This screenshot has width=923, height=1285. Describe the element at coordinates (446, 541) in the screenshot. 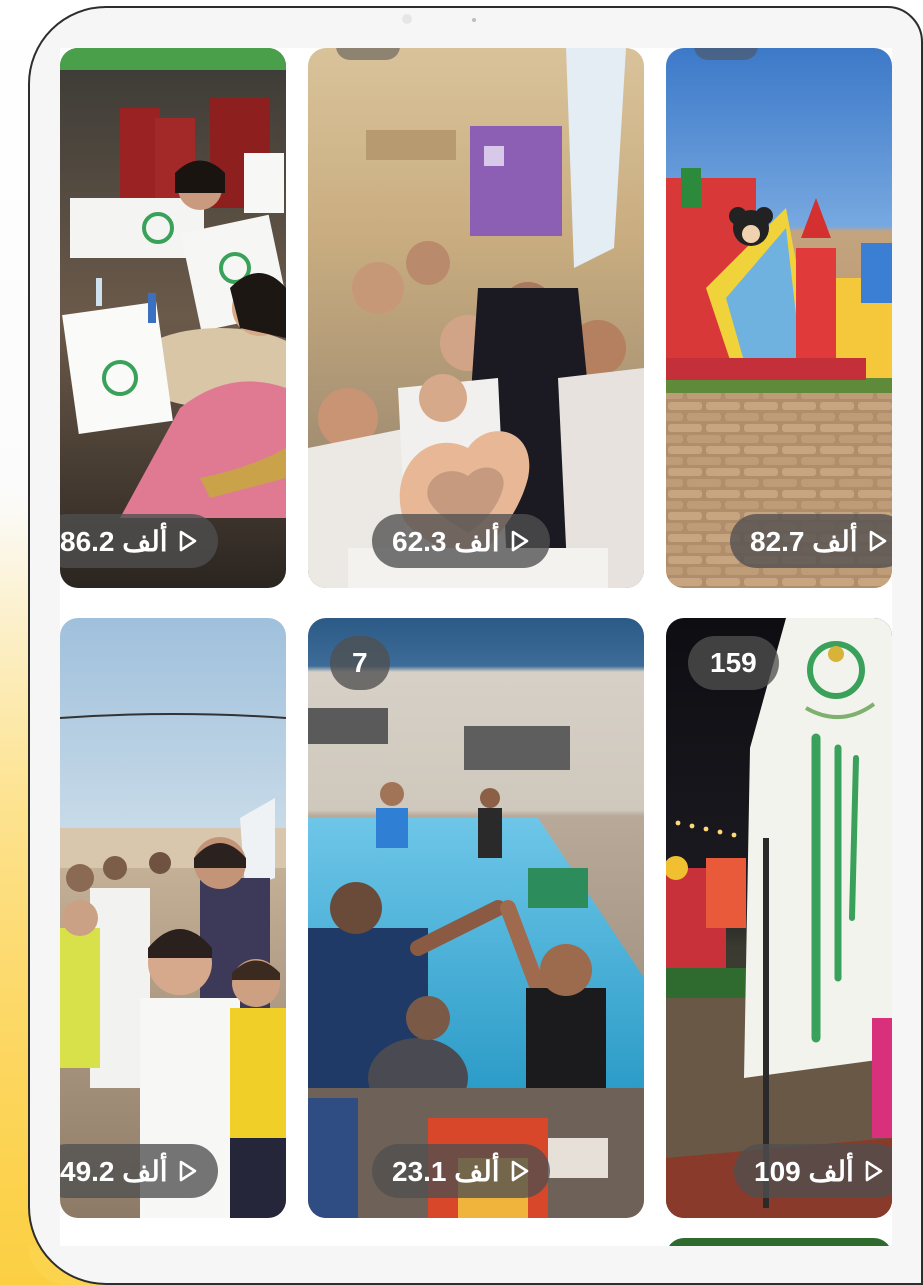

I see `view-count-label: 62.3 ألف` at that location.